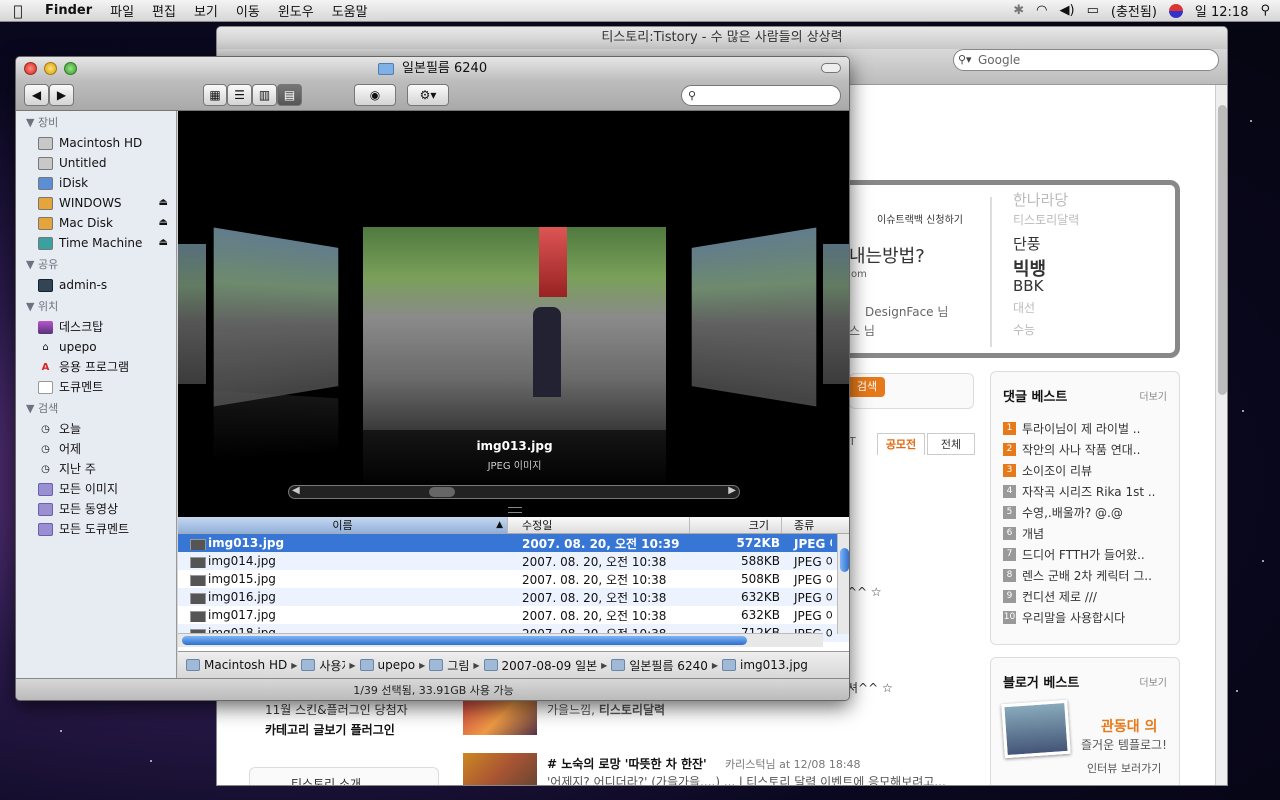 Image resolution: width=1280 pixels, height=800 pixels. Describe the element at coordinates (248, 10) in the screenshot. I see `menu-go: 이동` at that location.